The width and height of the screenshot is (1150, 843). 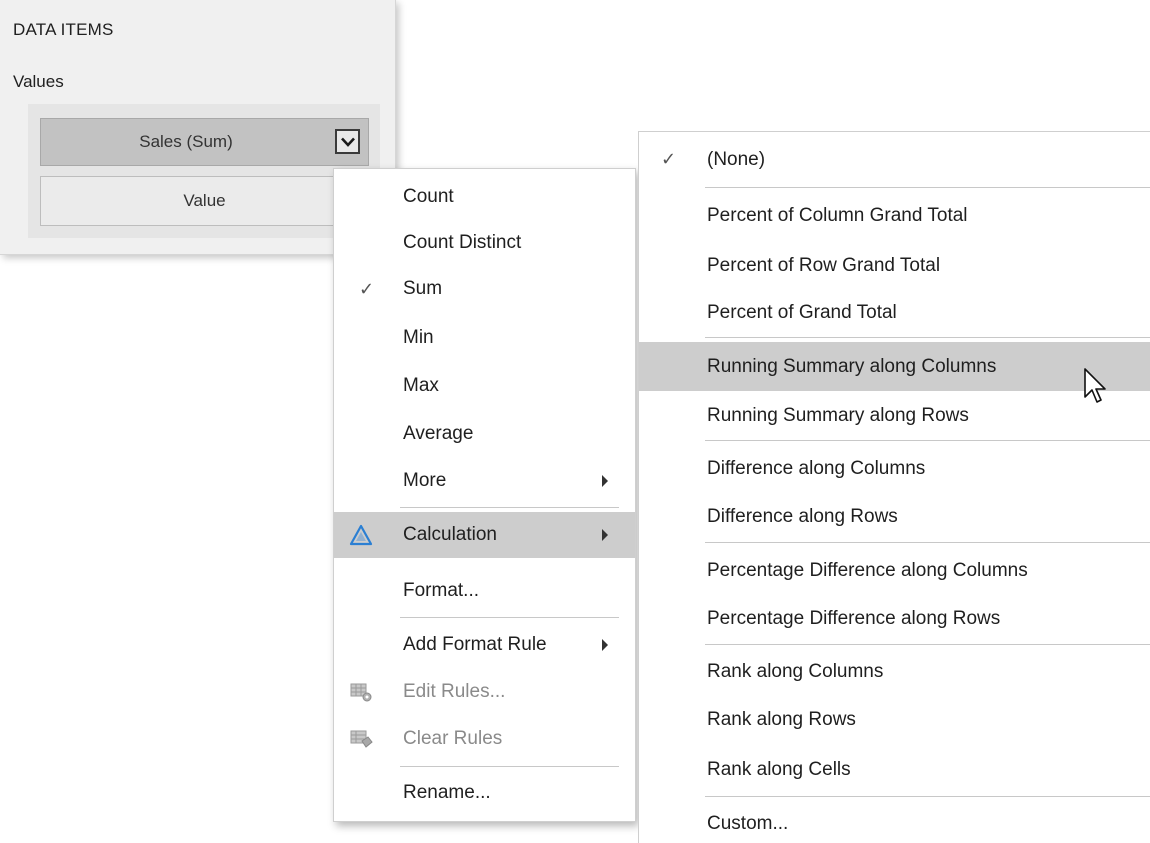 I want to click on menu-item-average: Average, so click(x=484, y=434).